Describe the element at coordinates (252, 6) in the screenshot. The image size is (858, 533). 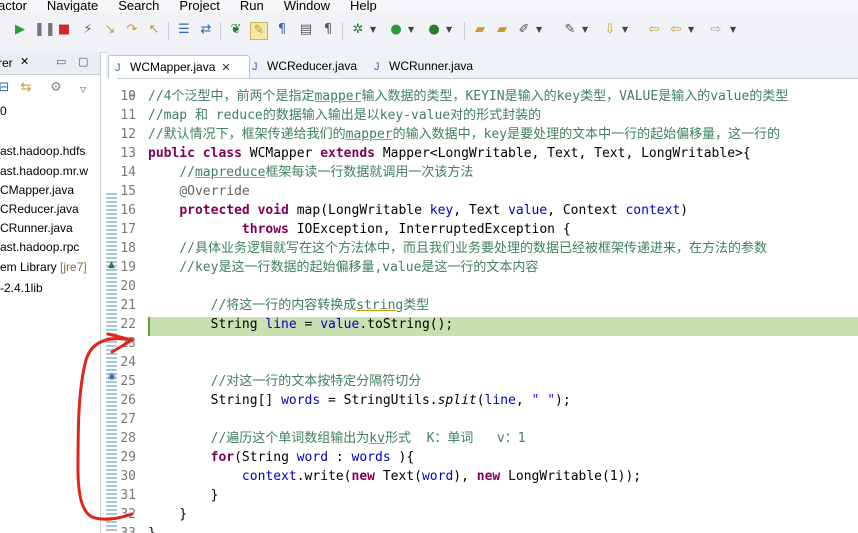
I see `menu-item: Run` at that location.